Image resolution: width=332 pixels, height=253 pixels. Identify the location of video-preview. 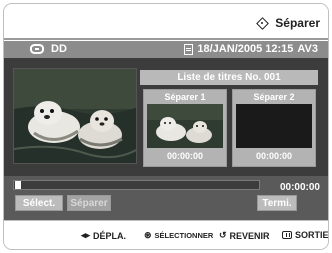
(75, 116).